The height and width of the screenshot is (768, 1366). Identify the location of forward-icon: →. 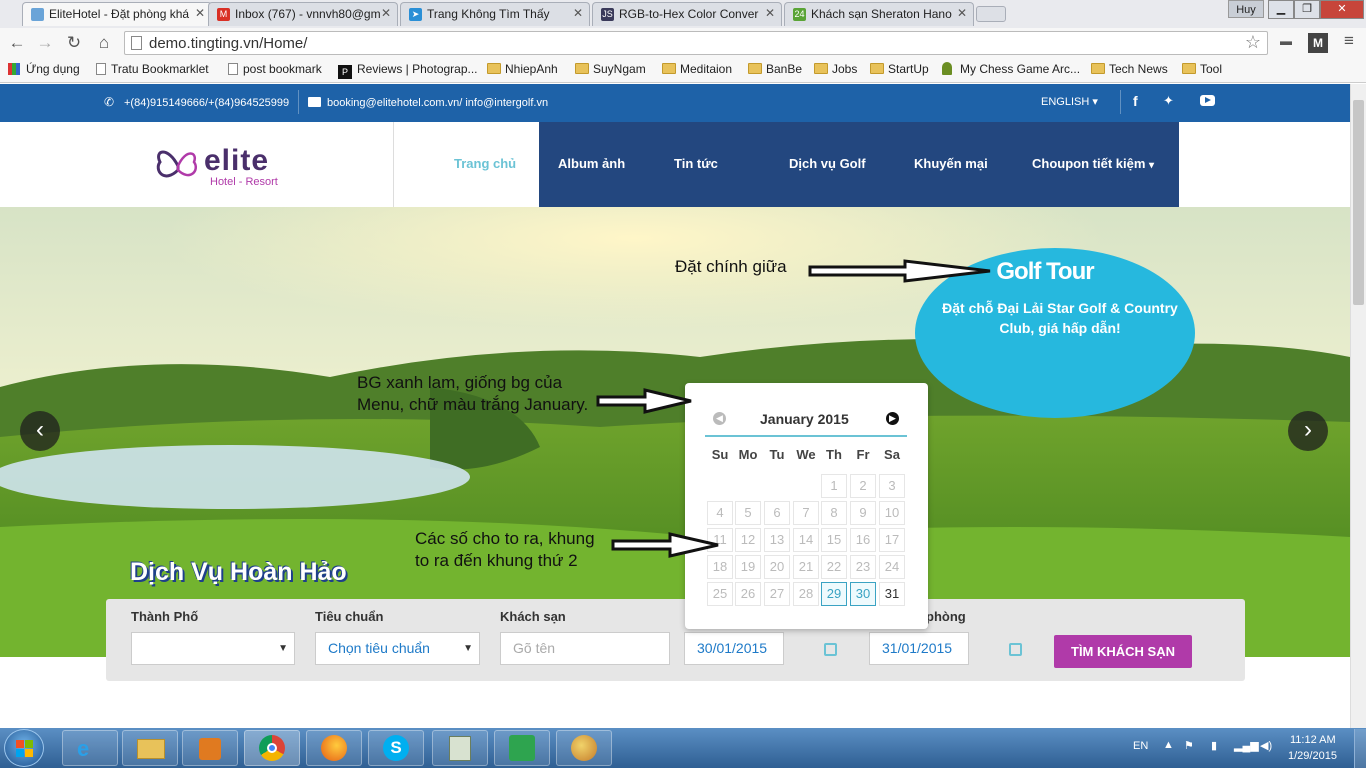
(45, 43).